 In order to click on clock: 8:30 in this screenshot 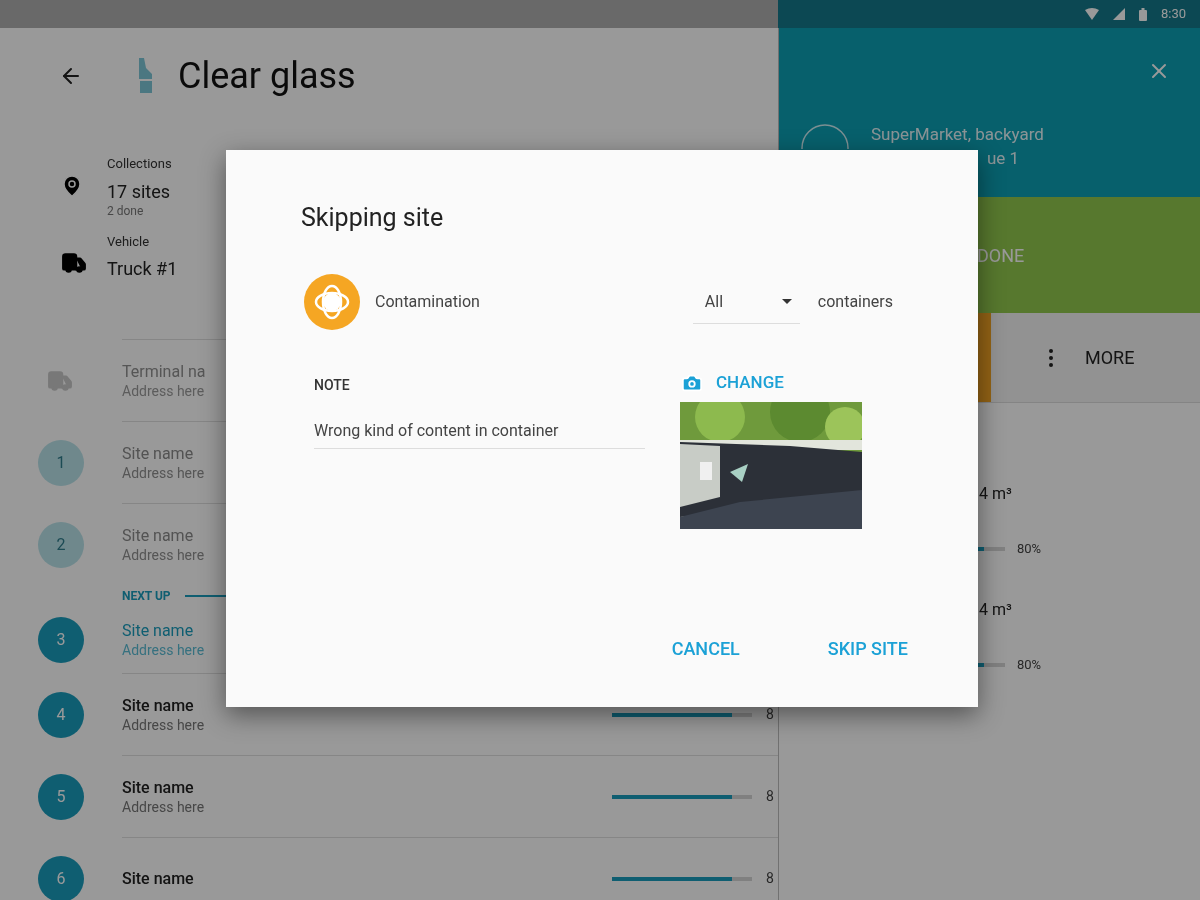, I will do `click(1173, 14)`.